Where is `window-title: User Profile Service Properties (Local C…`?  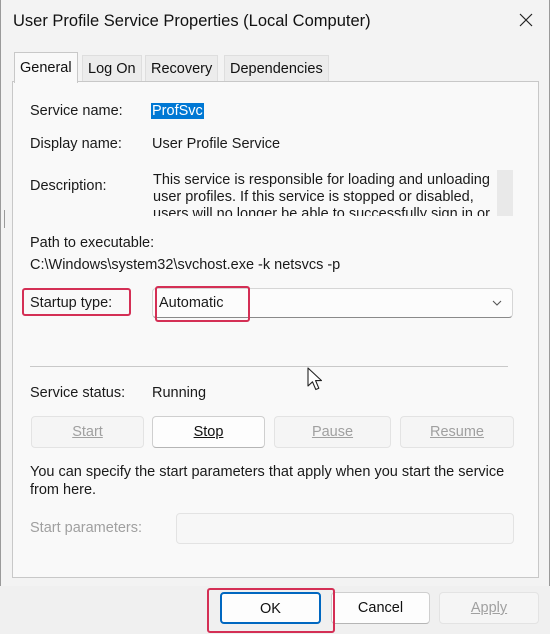
window-title: User Profile Service Properties (Local C… is located at coordinates (192, 21).